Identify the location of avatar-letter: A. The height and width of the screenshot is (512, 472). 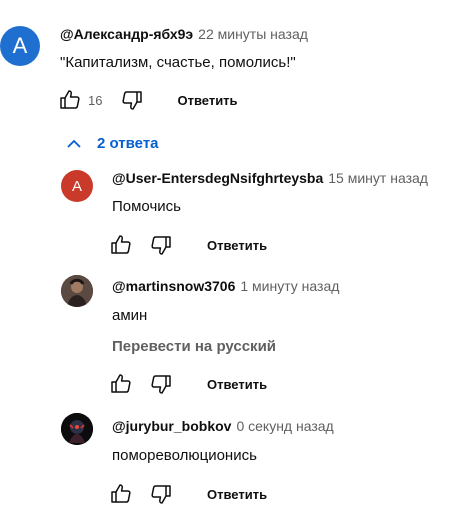
(76, 186).